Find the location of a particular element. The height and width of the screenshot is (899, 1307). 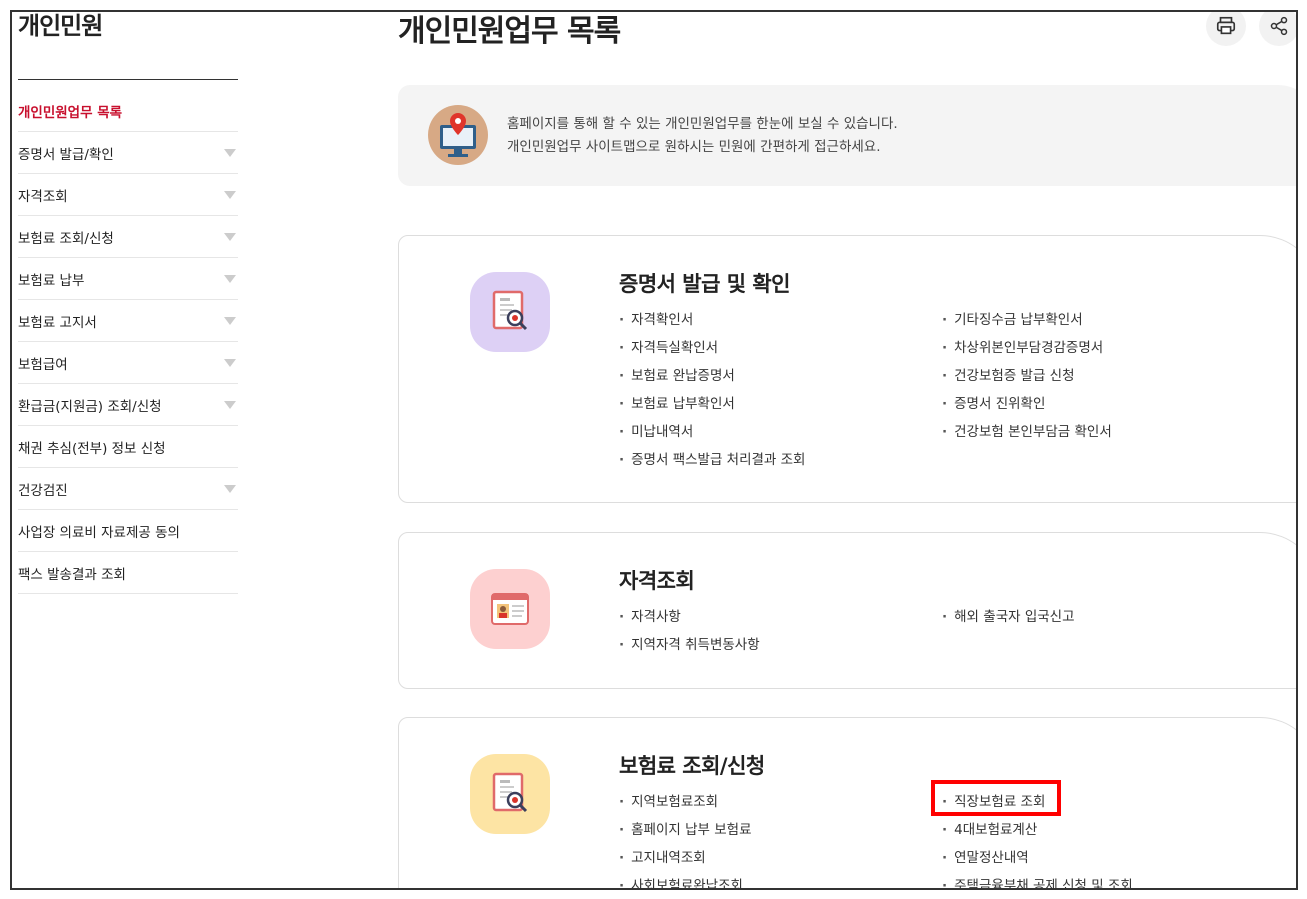

sidebar-item-label: 보험료 조회/신청 is located at coordinates (66, 238).